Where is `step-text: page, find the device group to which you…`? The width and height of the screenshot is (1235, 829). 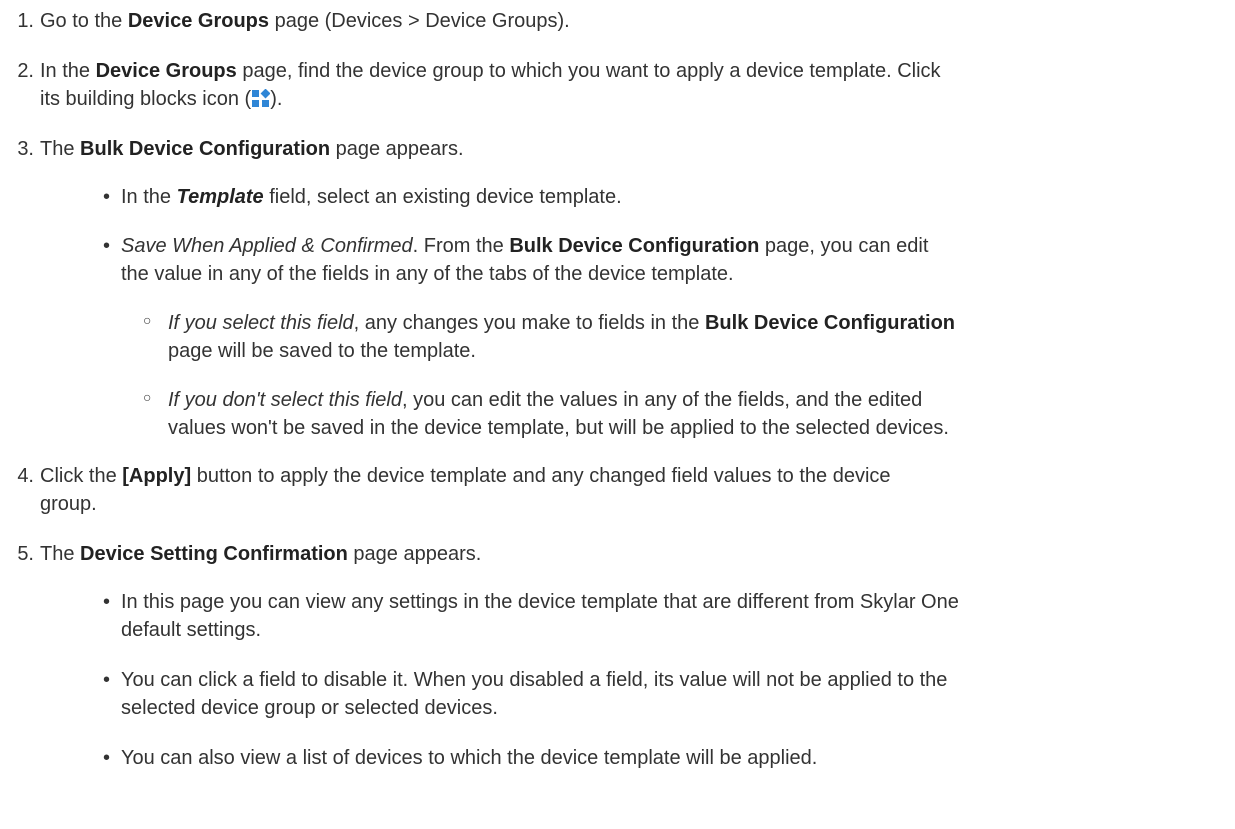 step-text: page, find the device group to which you… is located at coordinates (588, 71).